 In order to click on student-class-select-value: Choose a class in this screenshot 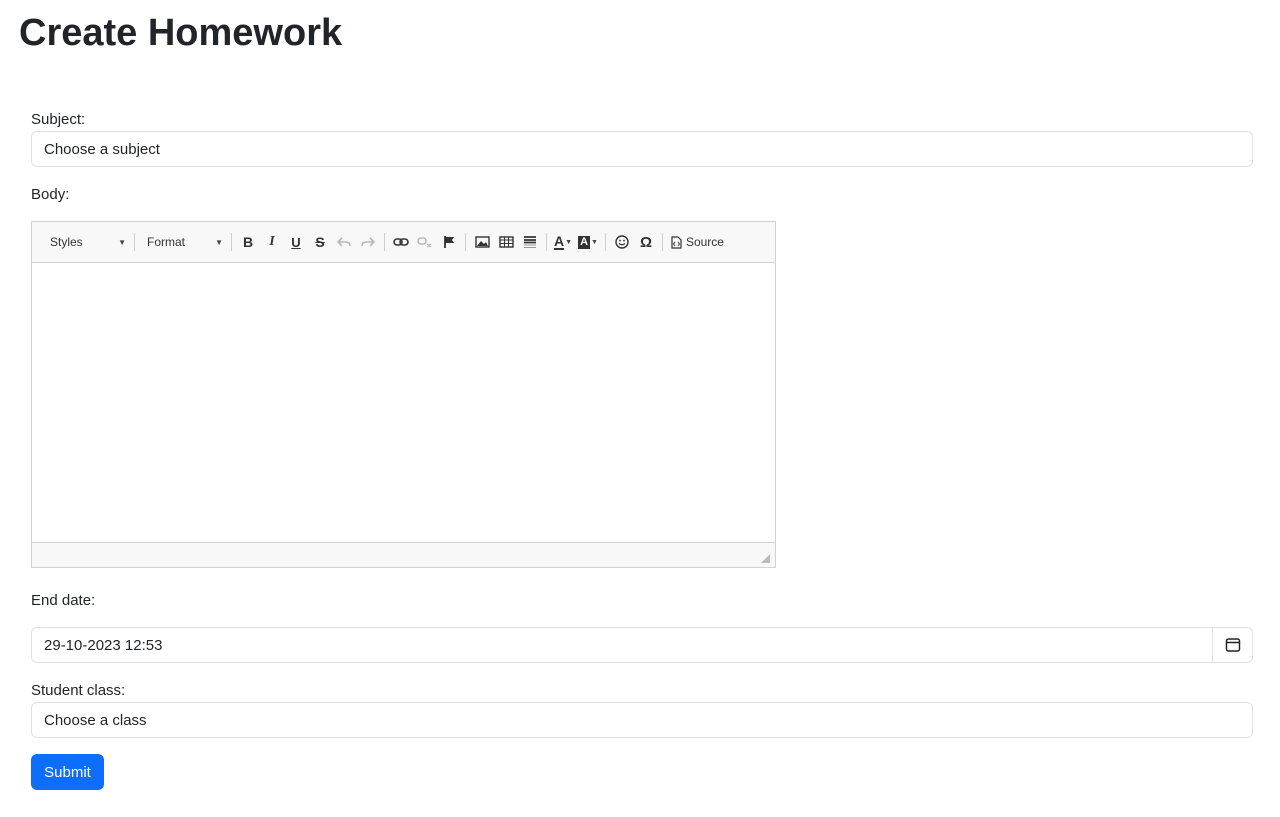, I will do `click(95, 720)`.